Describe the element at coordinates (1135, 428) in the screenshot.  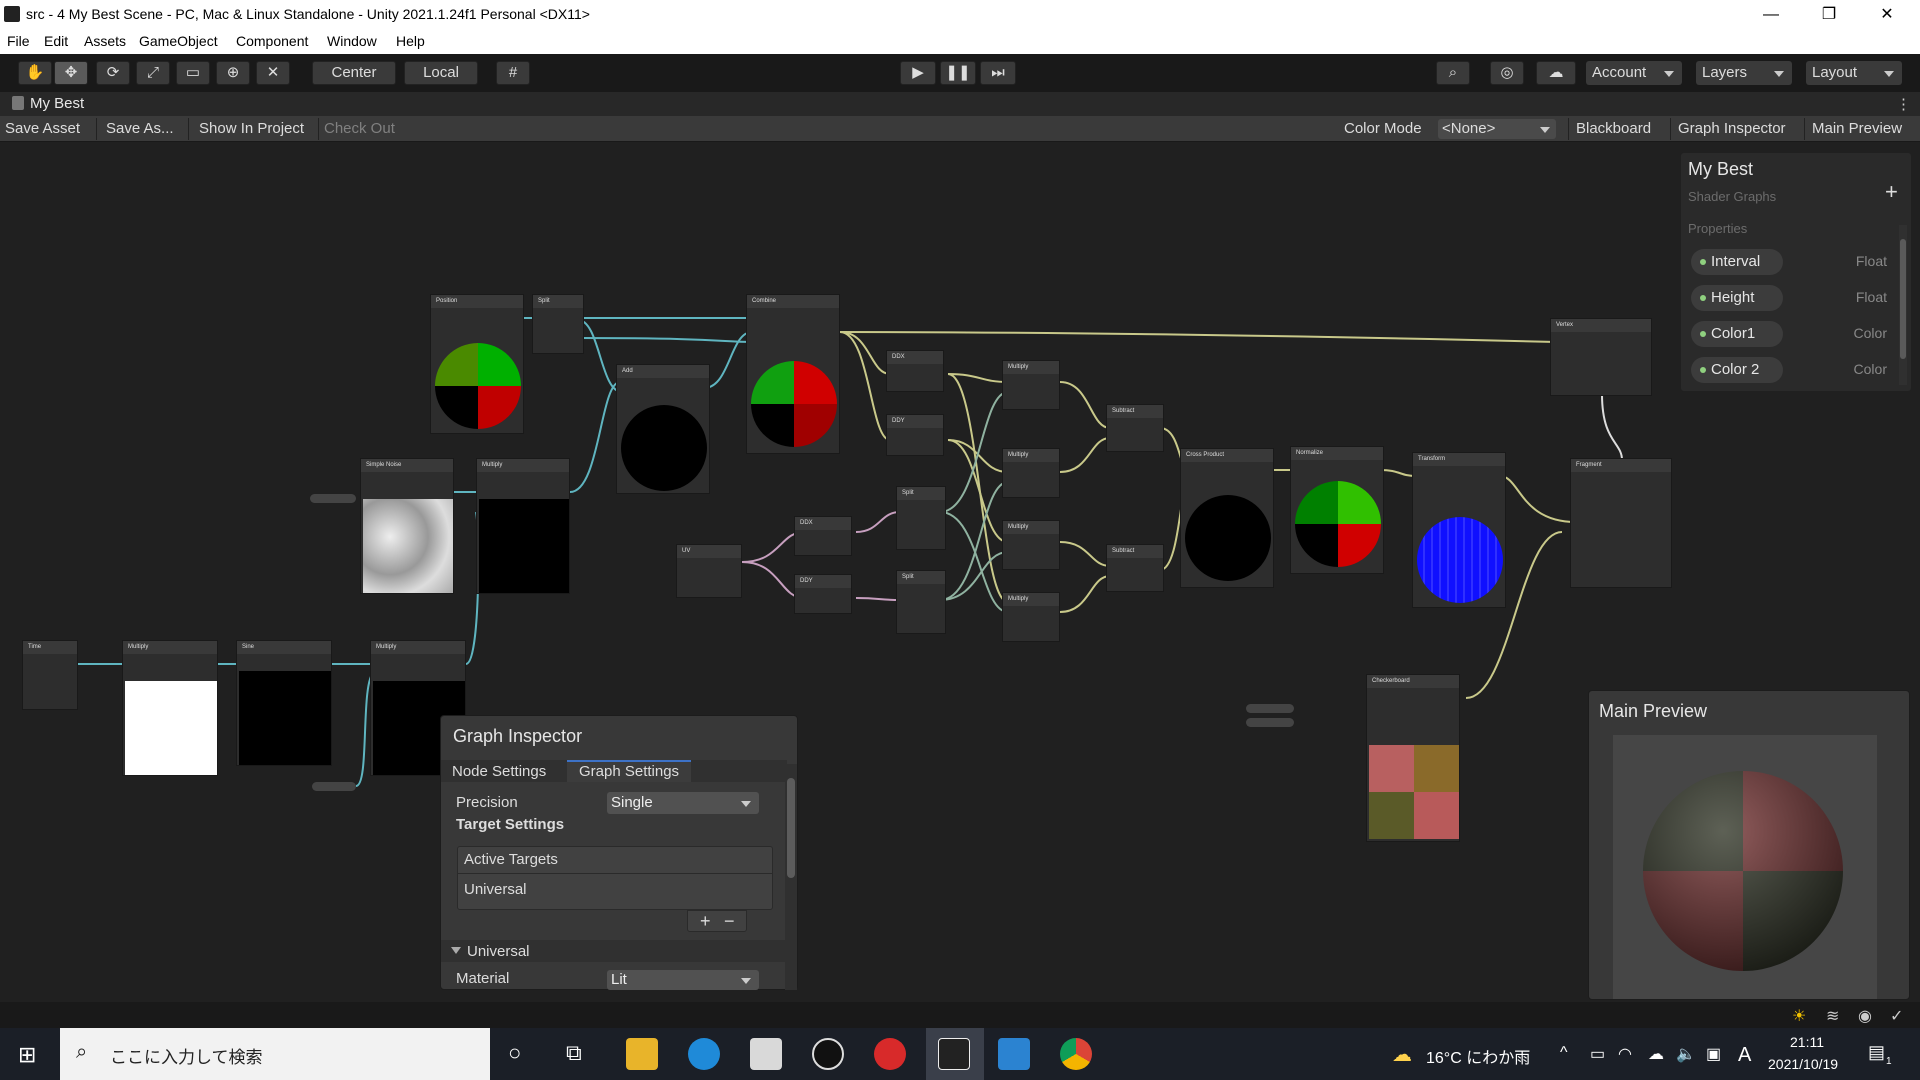
I see `subtract-node: Subtract` at that location.